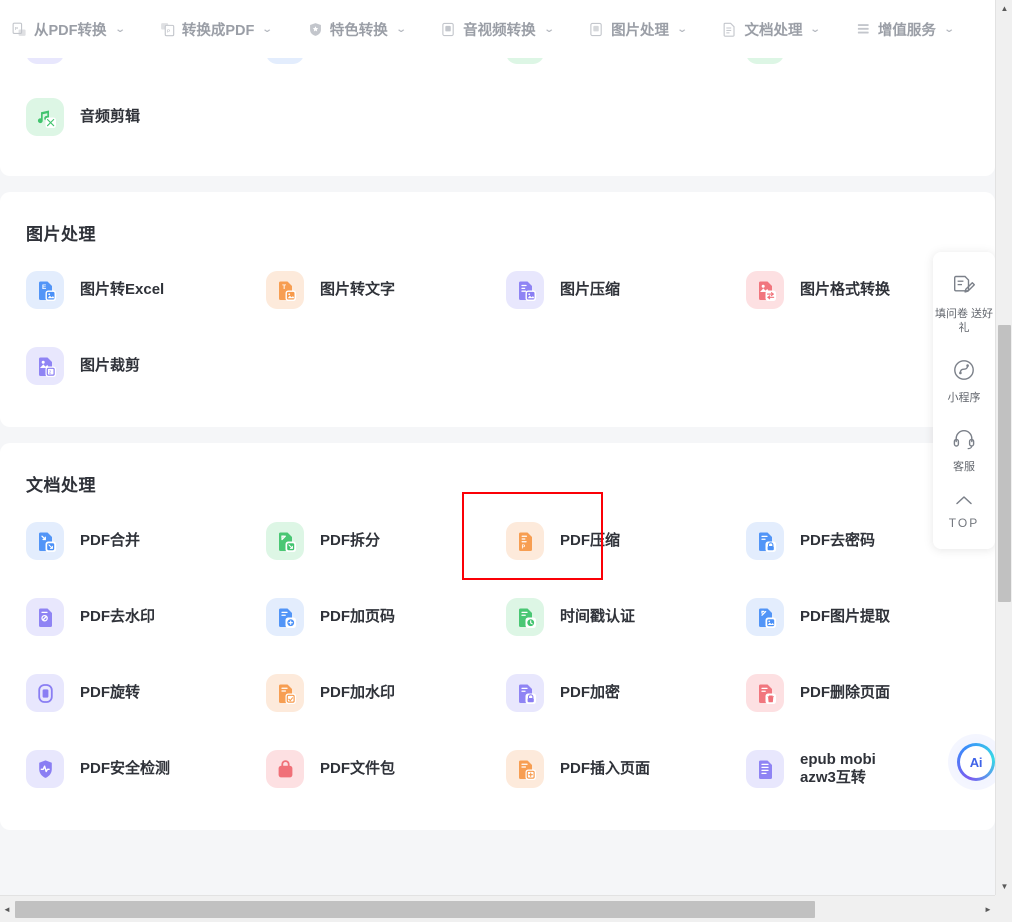  What do you see at coordinates (729, 29) in the screenshot?
I see `document-icon` at bounding box center [729, 29].